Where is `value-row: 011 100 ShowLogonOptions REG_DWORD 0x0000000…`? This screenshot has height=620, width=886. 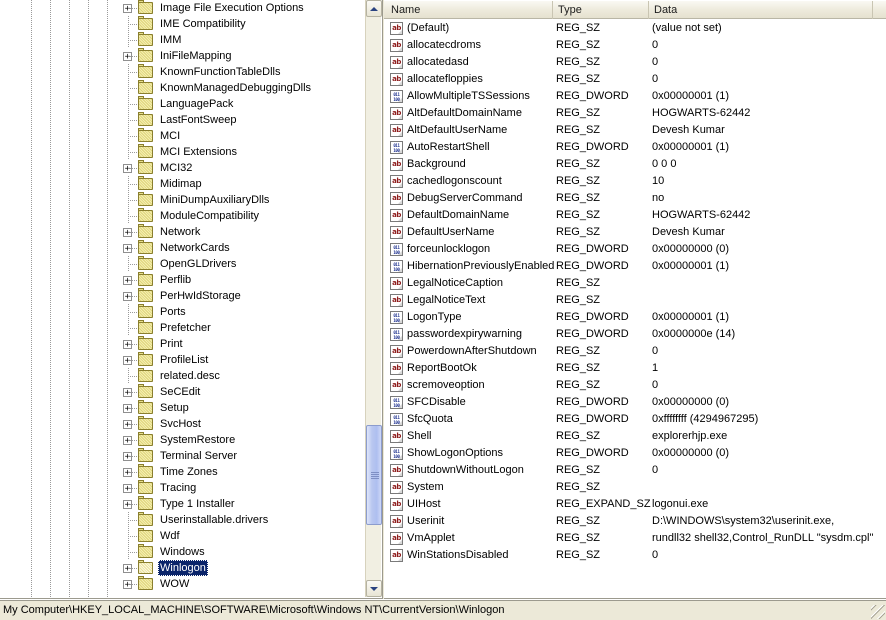
value-row: 011 100 ShowLogonOptions REG_DWORD 0x0000000… is located at coordinates (635, 453).